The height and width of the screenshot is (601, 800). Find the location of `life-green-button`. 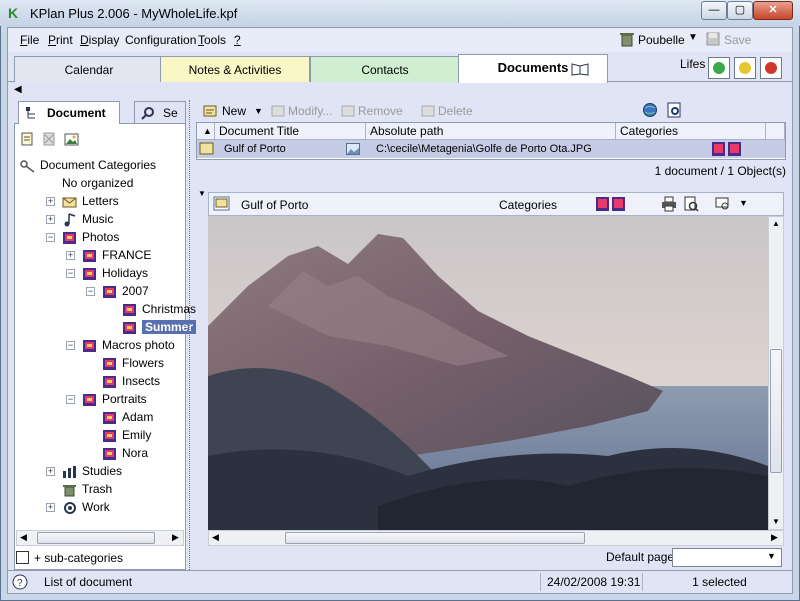

life-green-button is located at coordinates (719, 68).